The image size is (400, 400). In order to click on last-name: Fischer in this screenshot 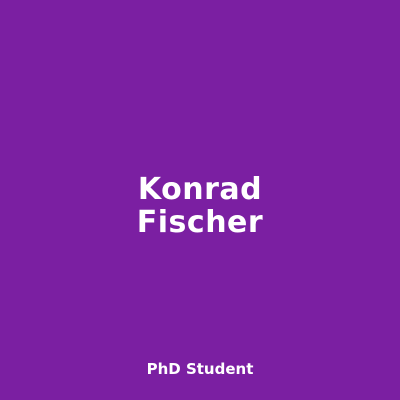, I will do `click(200, 222)`.